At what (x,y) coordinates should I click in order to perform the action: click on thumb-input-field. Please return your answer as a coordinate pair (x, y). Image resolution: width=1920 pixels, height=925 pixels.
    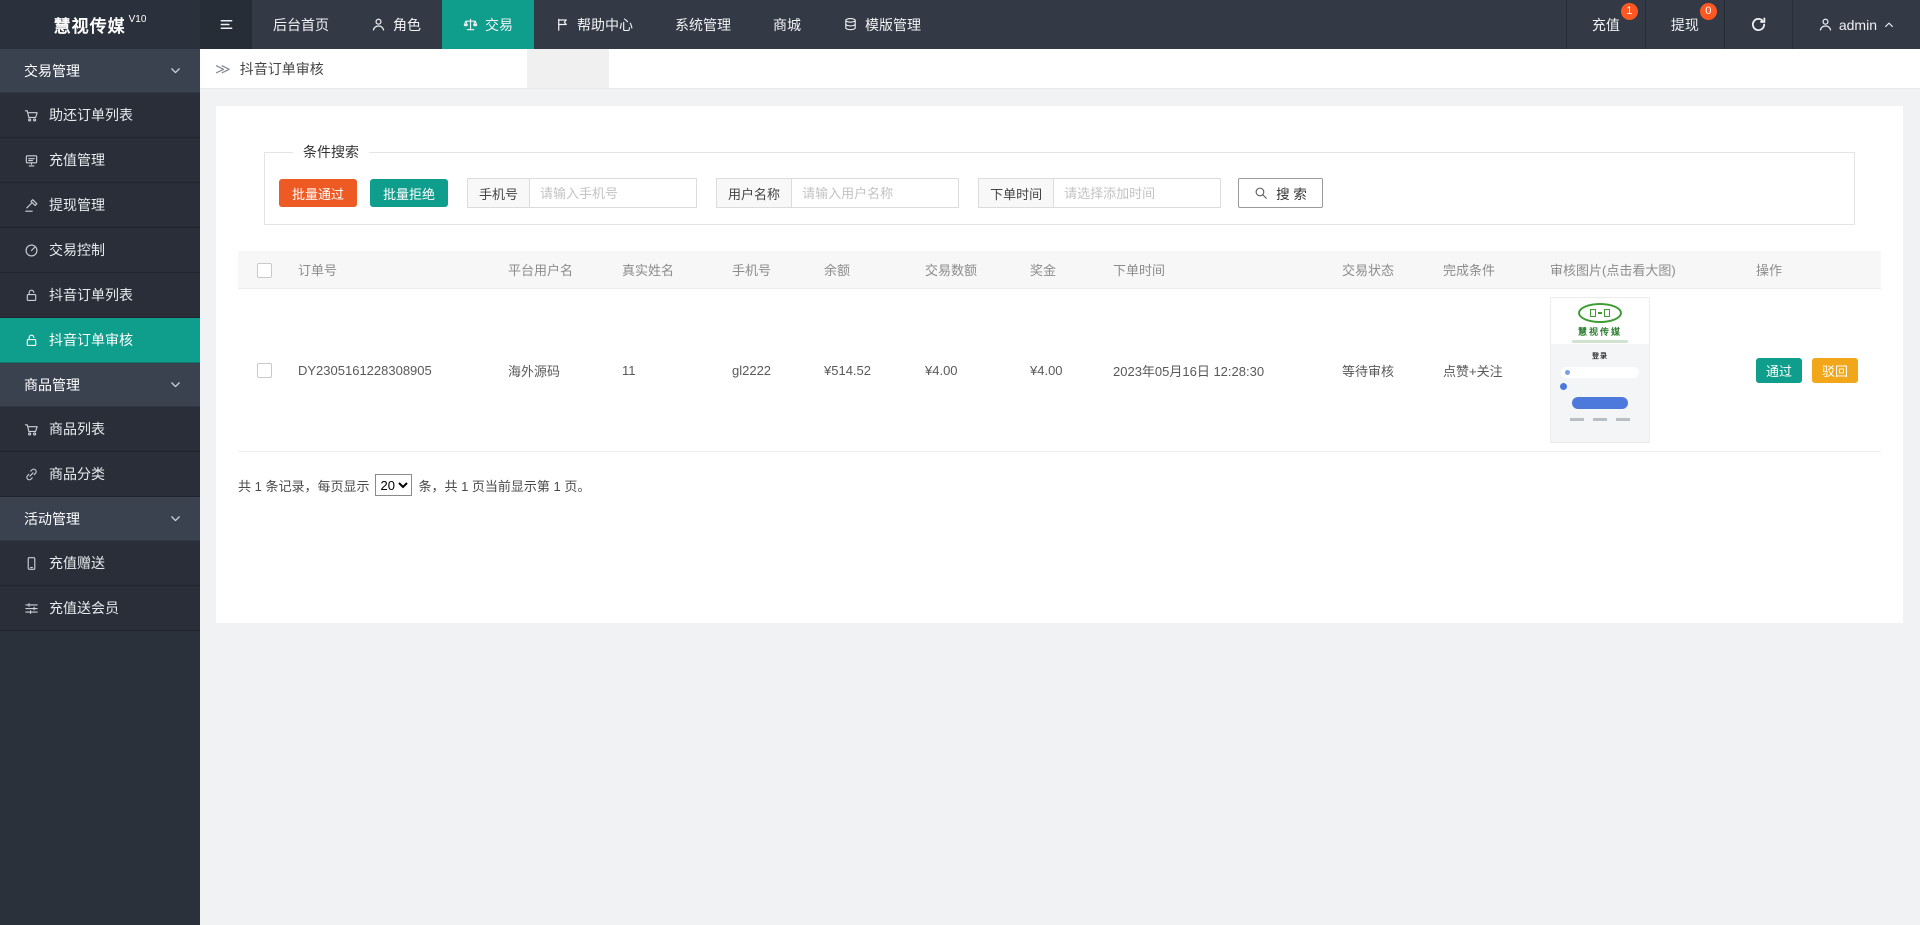
    Looking at the image, I should click on (1600, 372).